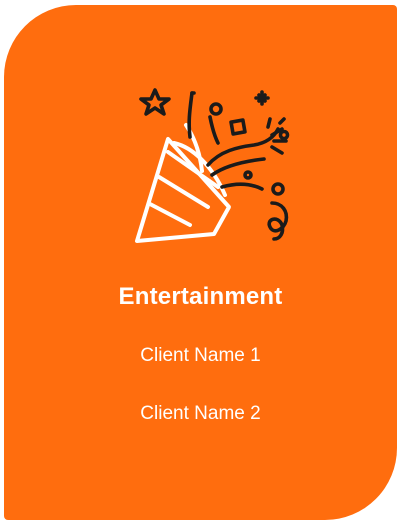  What do you see at coordinates (200, 296) in the screenshot?
I see `card-title: Entertainment` at bounding box center [200, 296].